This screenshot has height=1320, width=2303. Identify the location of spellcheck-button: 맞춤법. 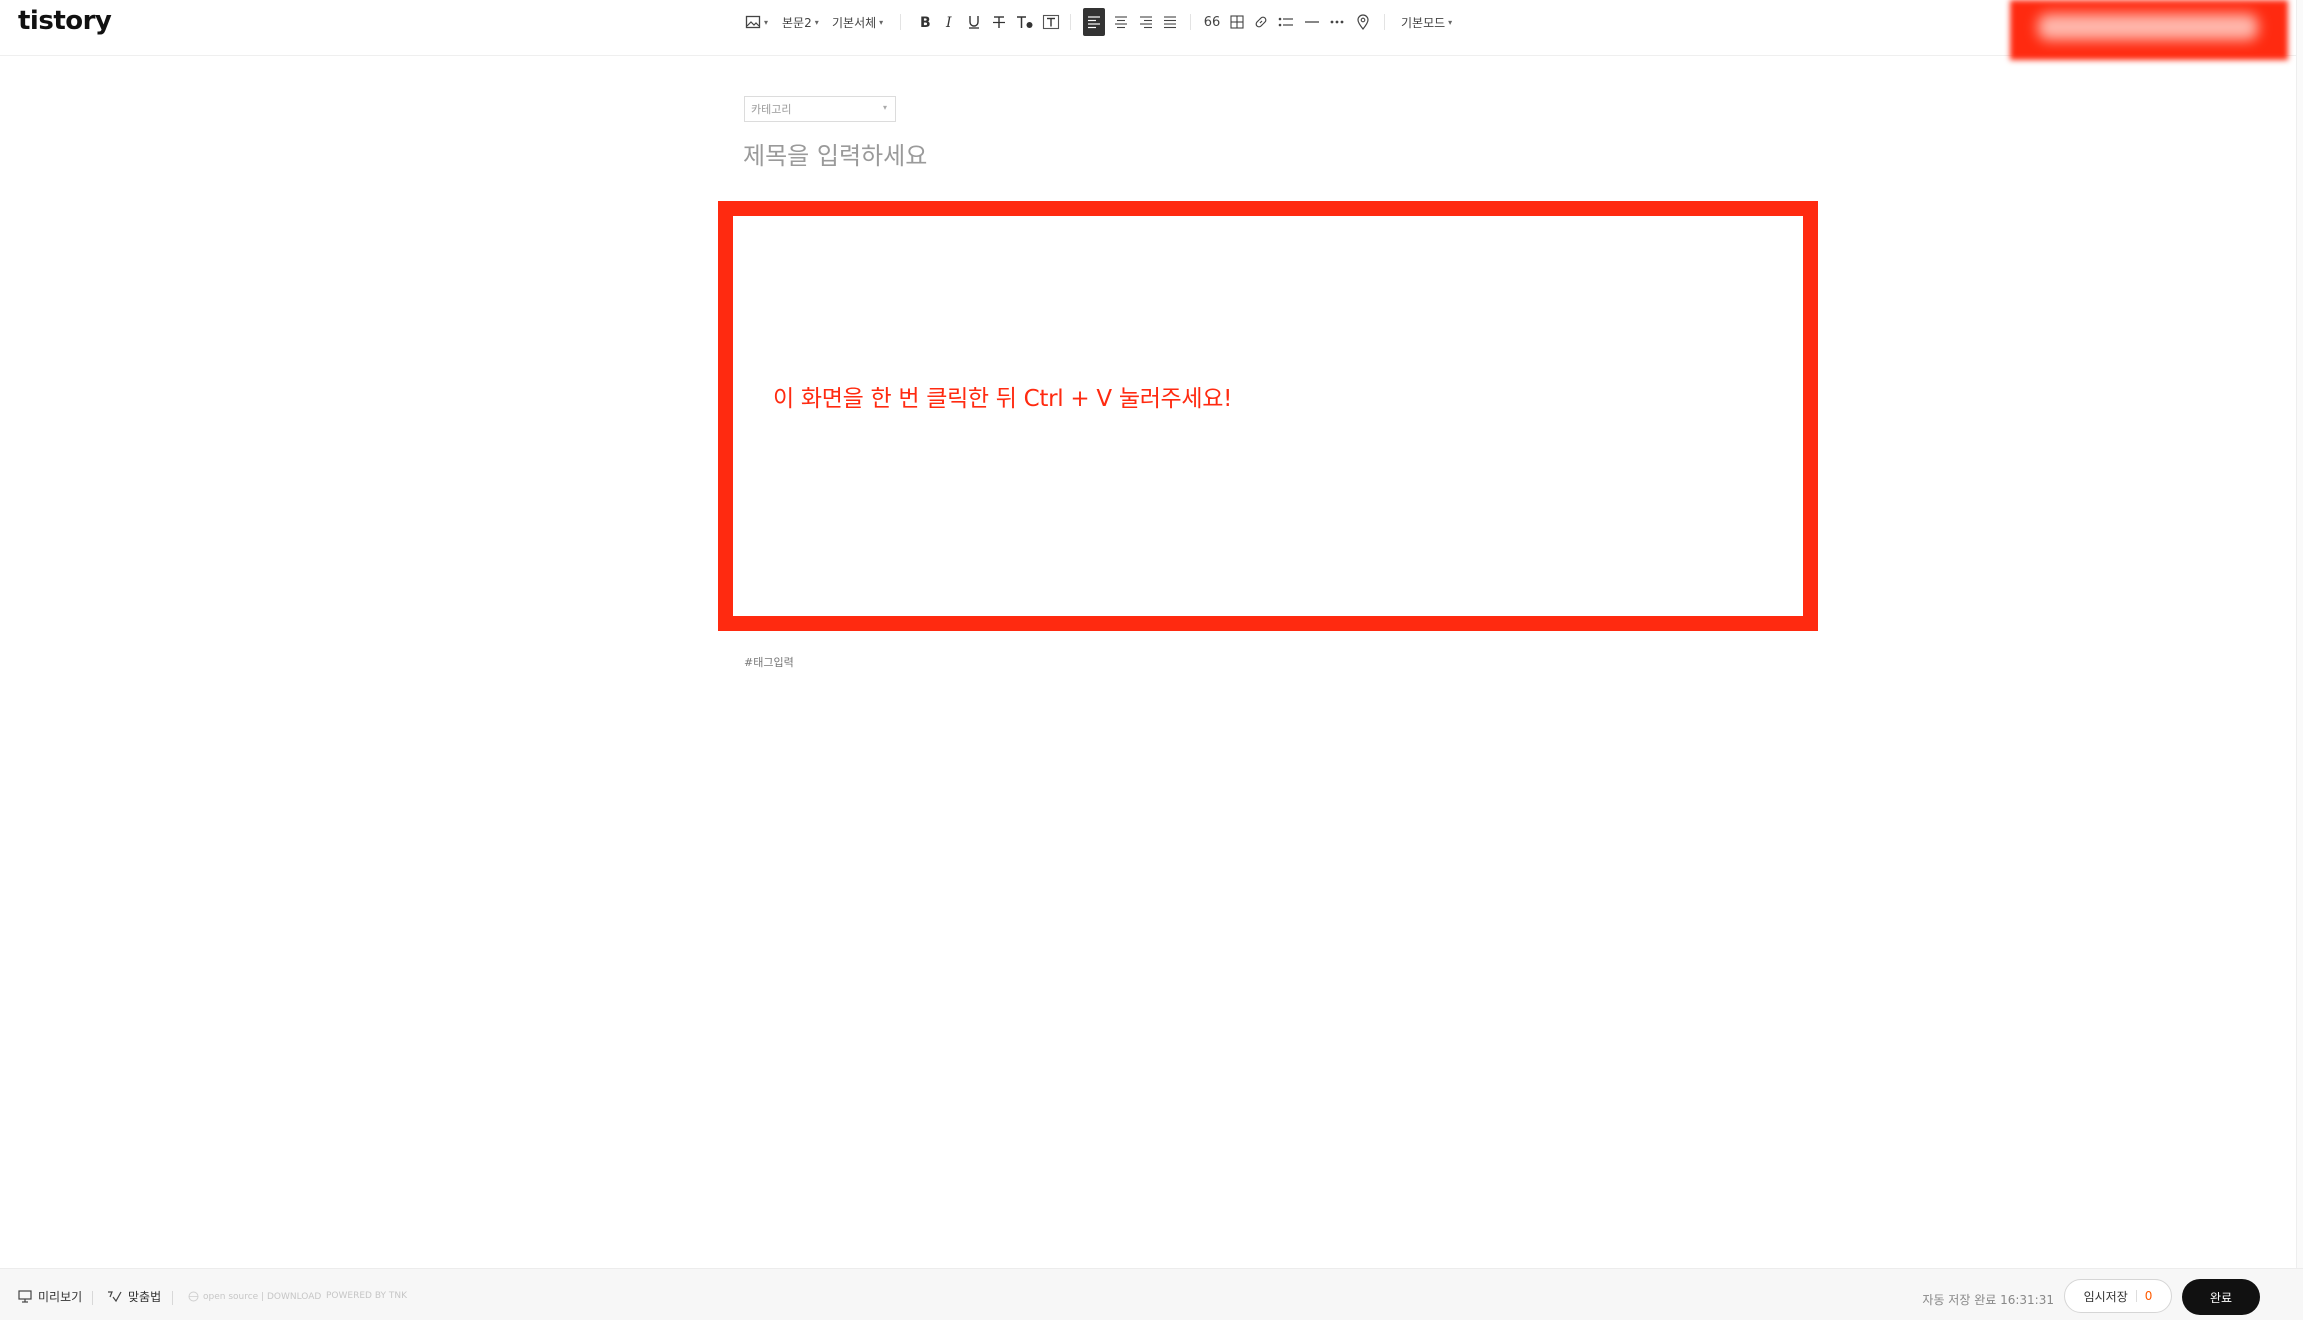
(134, 1296).